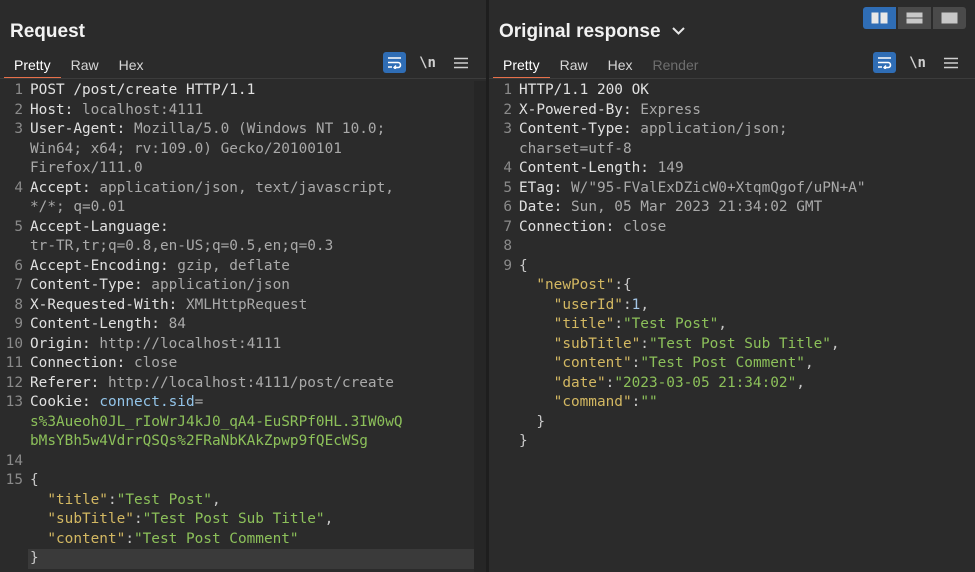 The image size is (975, 572). What do you see at coordinates (678, 31) in the screenshot?
I see `chevron-down-icon` at bounding box center [678, 31].